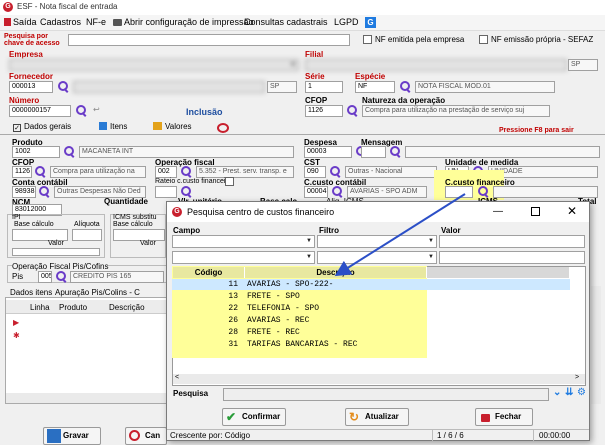 This screenshot has width=605, height=445. I want to click on annotation-arrow, so click(400, 235).